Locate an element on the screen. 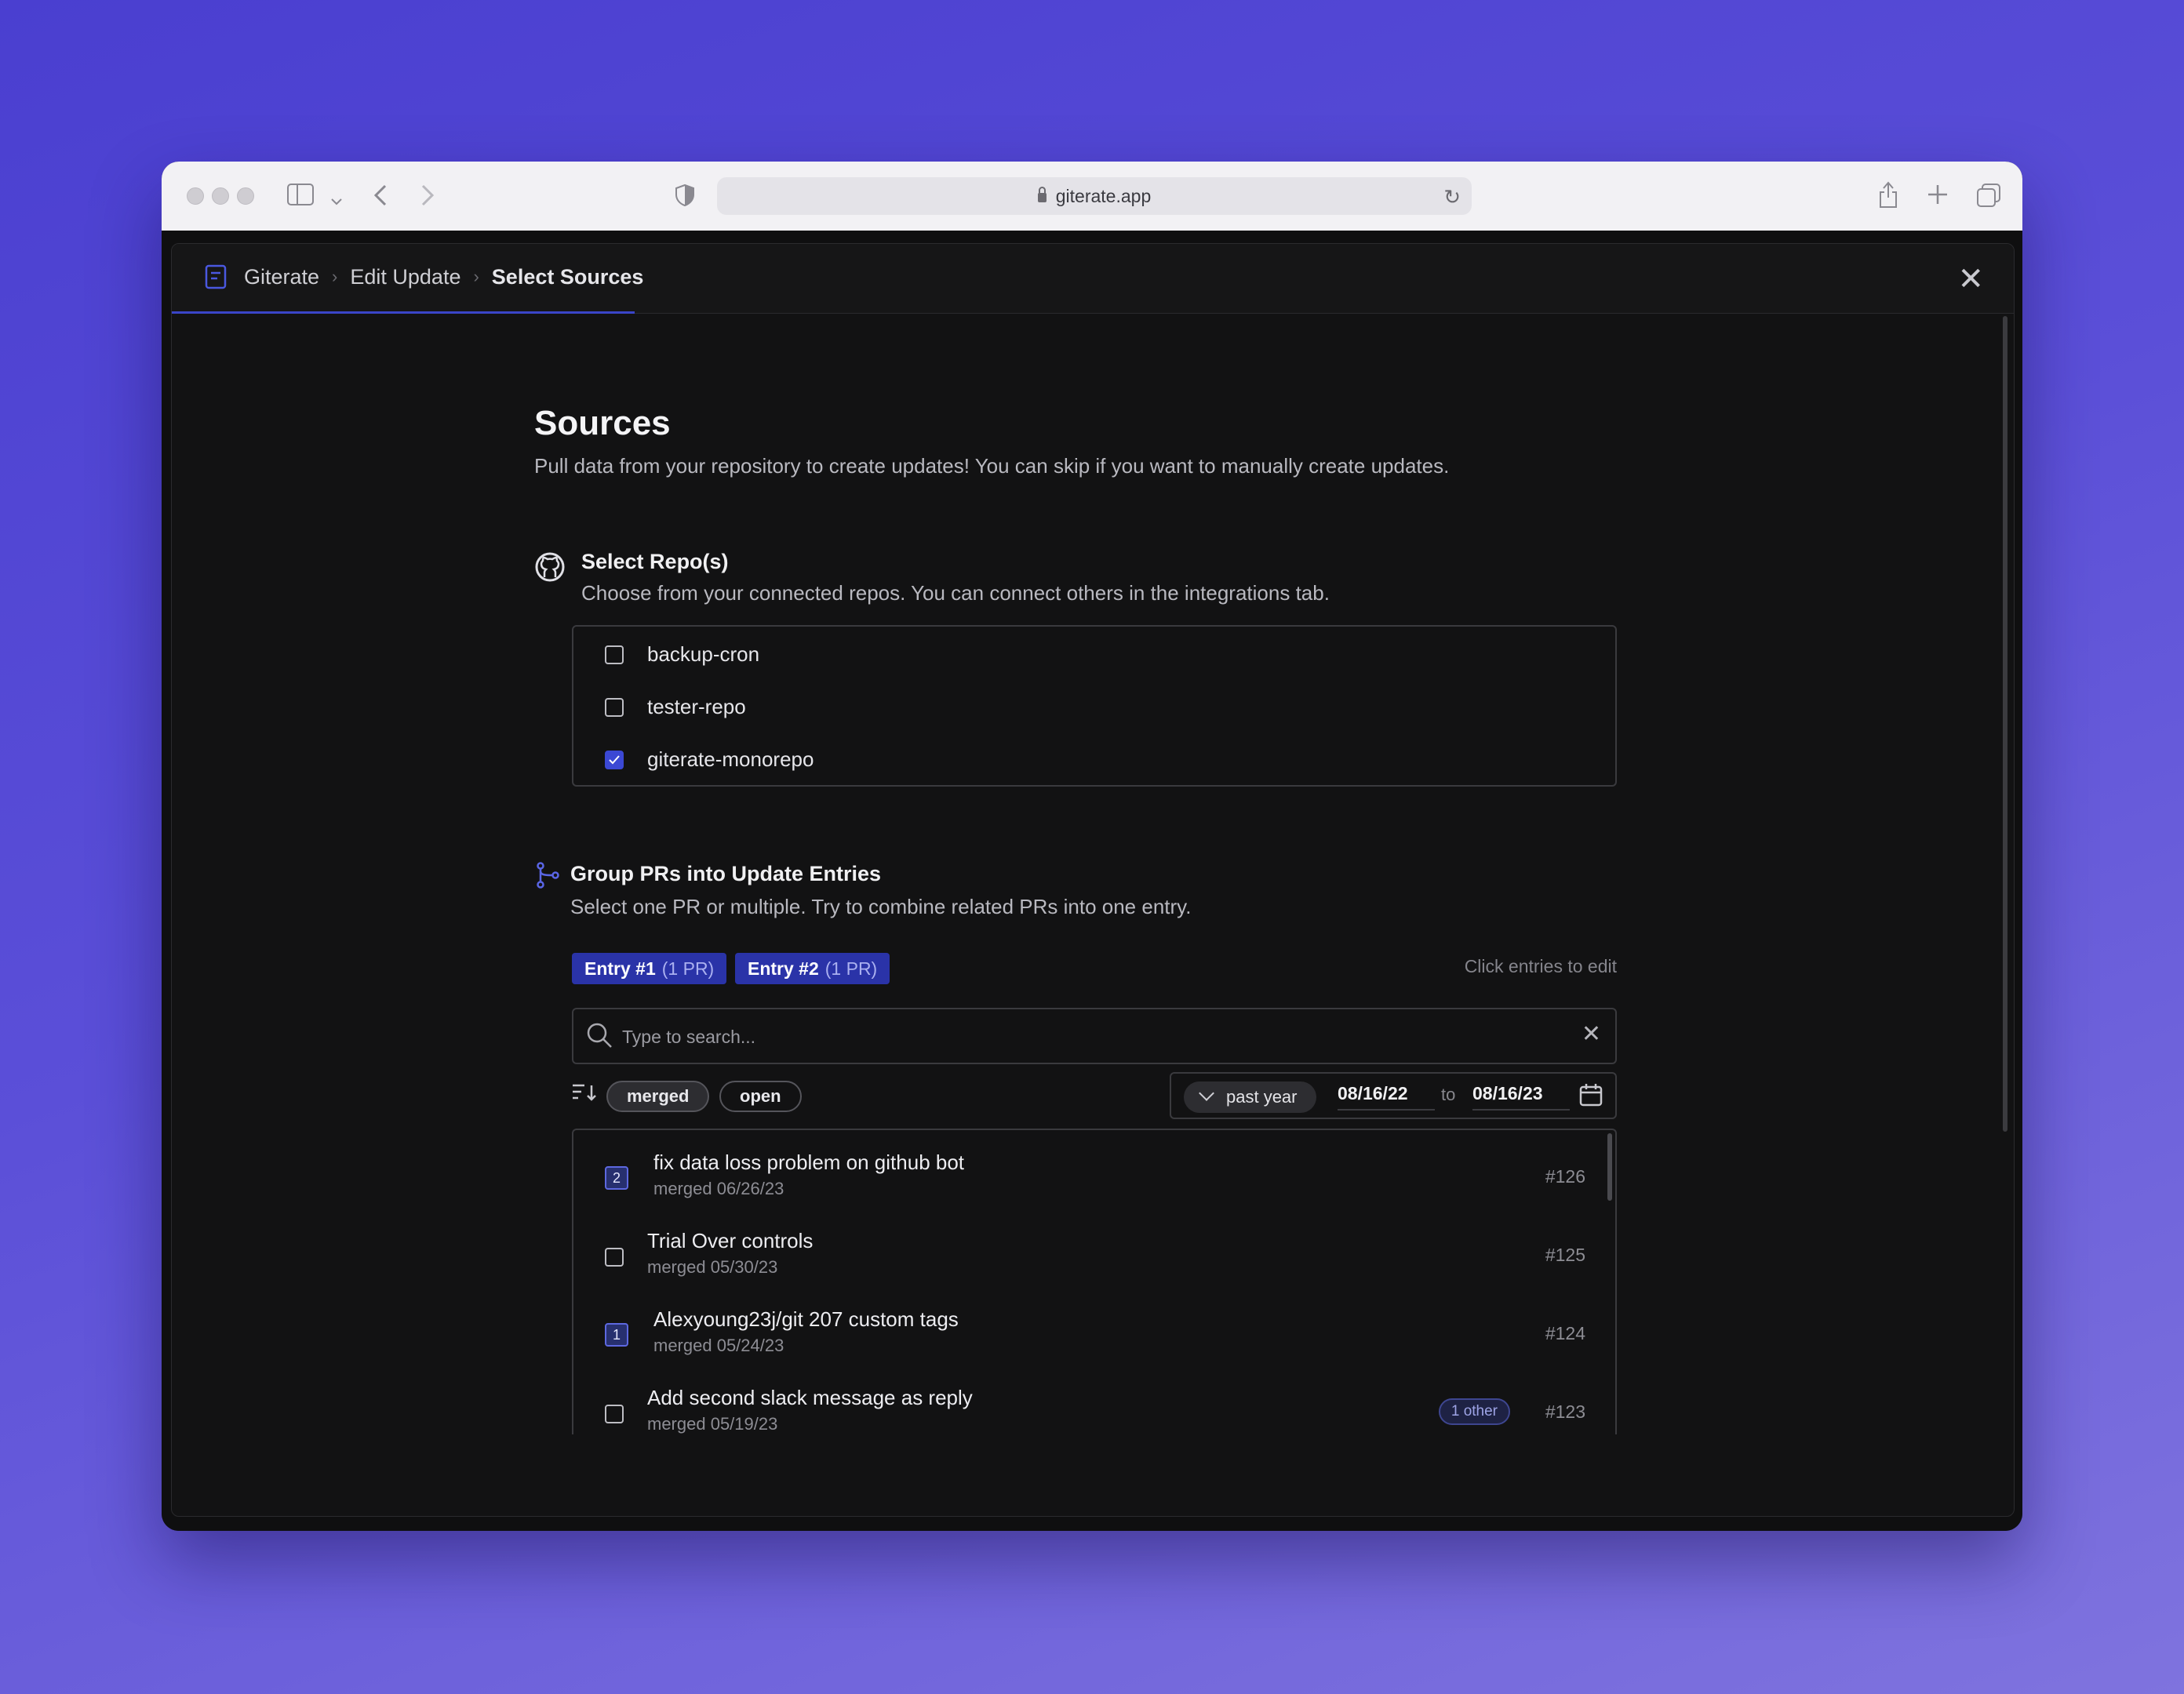 The image size is (2184, 1694). pr-number: #125 is located at coordinates (1565, 1255).